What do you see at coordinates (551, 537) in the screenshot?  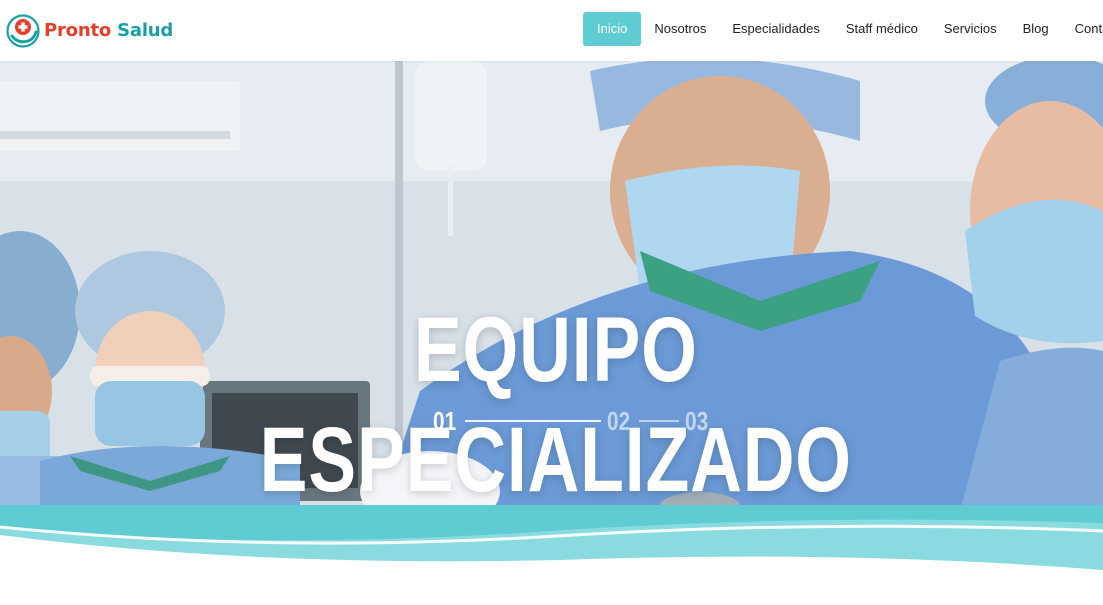 I see `decorative-wave` at bounding box center [551, 537].